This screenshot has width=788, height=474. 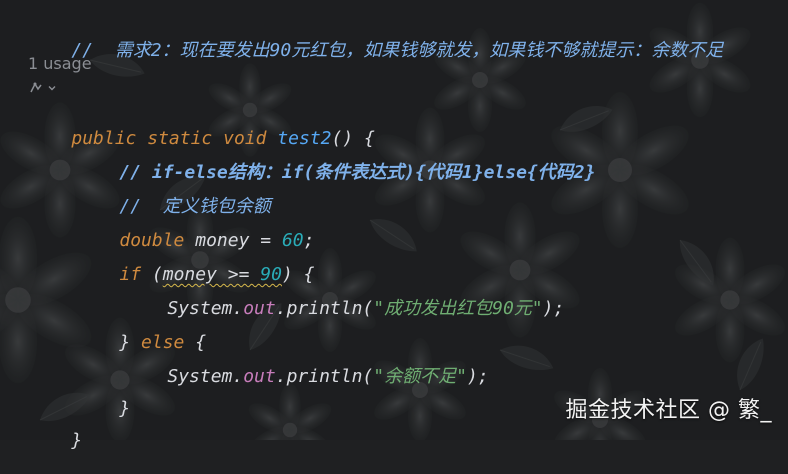 I want to click on chevron-down-icon, so click(x=52, y=88).